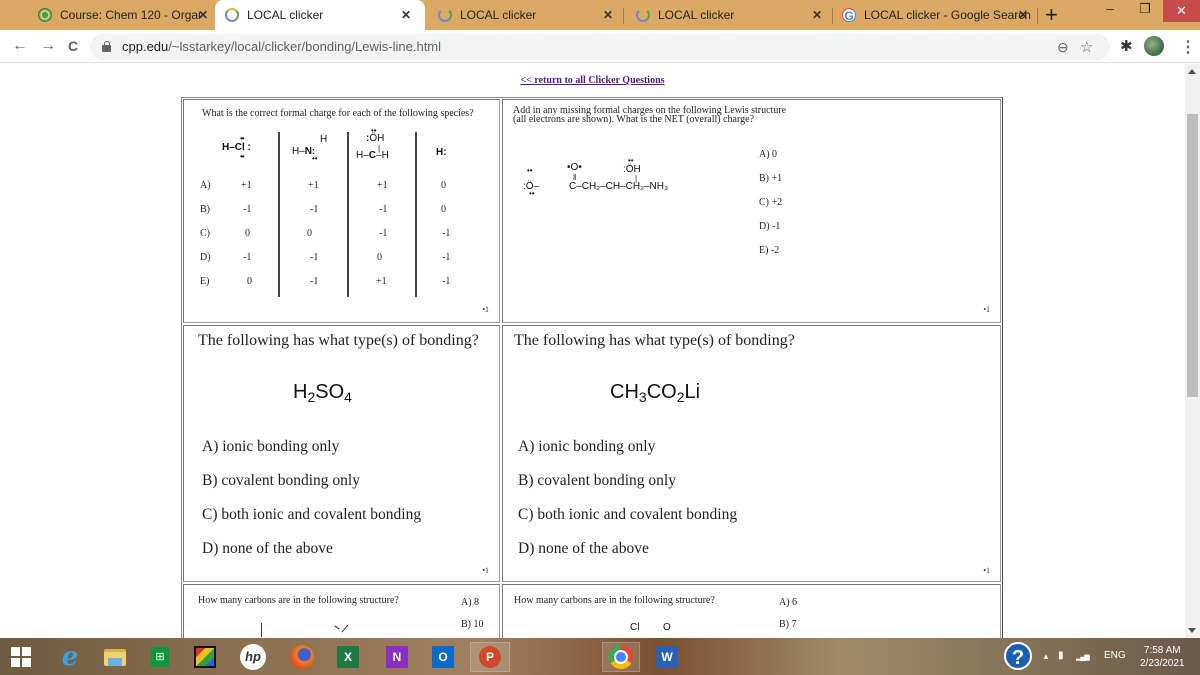  What do you see at coordinates (106, 46) in the screenshot?
I see `lock-icon` at bounding box center [106, 46].